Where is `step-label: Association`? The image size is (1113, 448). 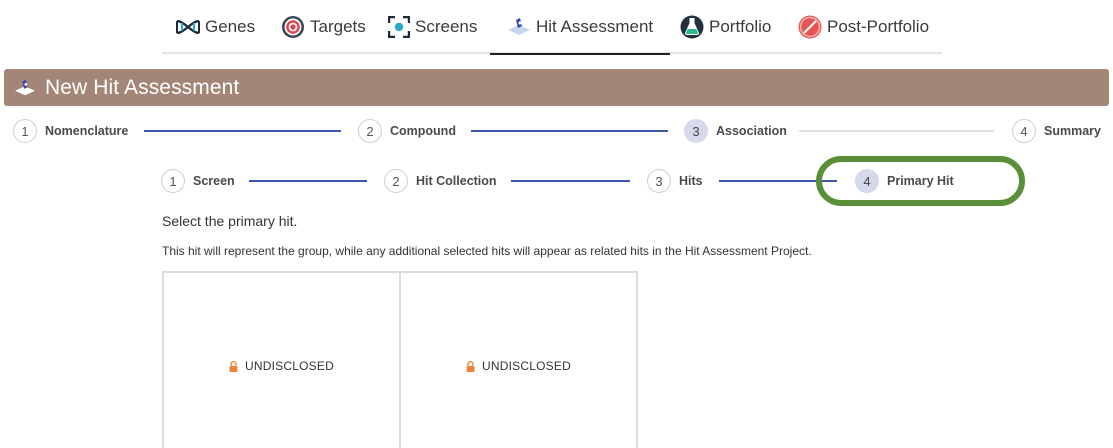
step-label: Association is located at coordinates (751, 131).